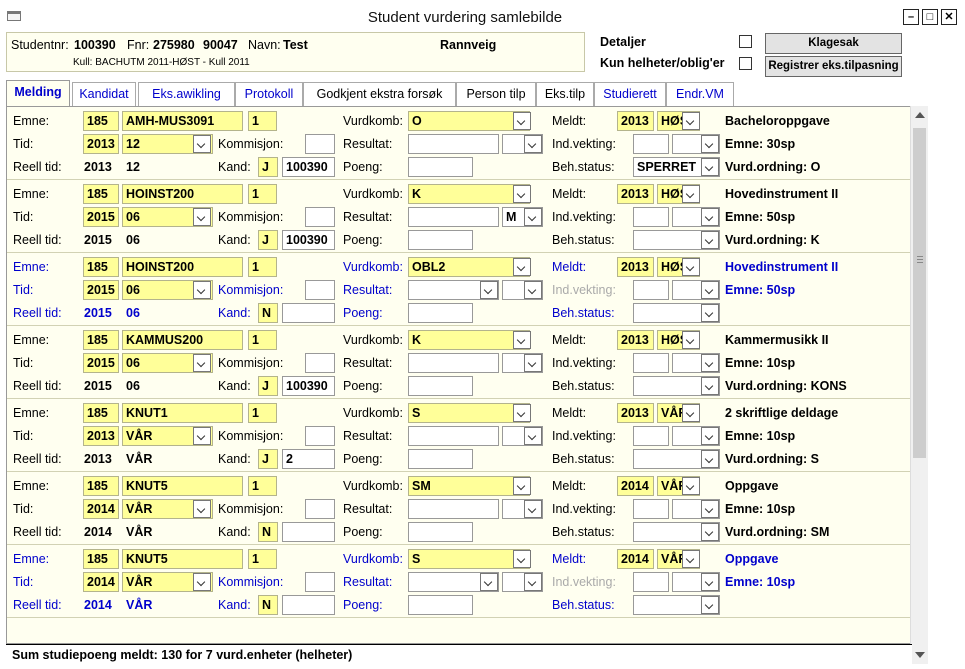 This screenshot has width=965, height=669. Describe the element at coordinates (268, 386) in the screenshot. I see `kand-flag-field: J` at that location.